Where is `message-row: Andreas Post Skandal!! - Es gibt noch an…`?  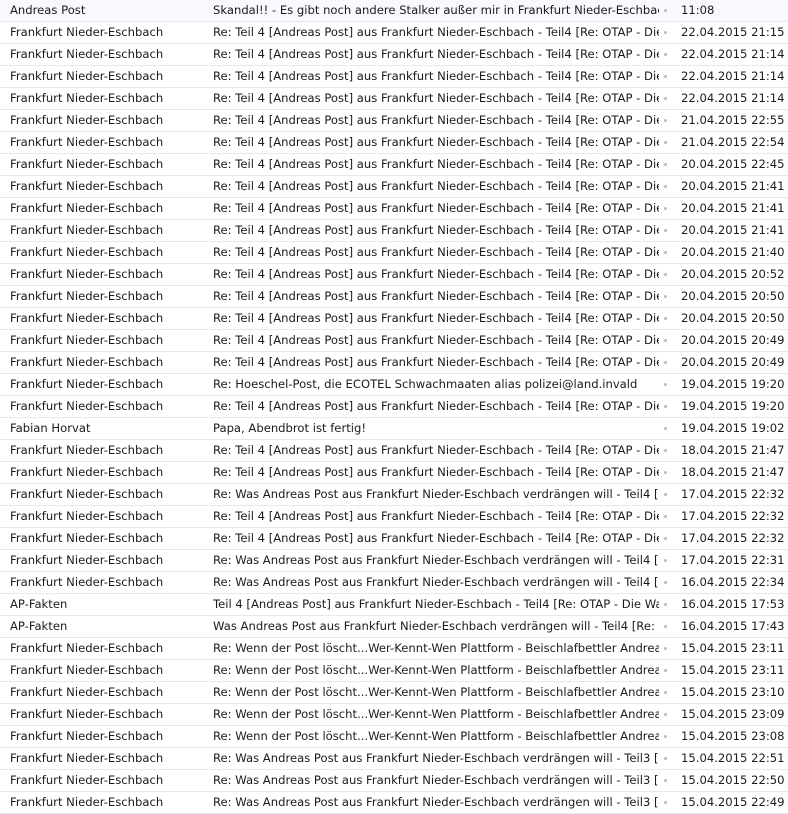 message-row: Andreas Post Skandal!! - Es gibt noch an… is located at coordinates (394, 11).